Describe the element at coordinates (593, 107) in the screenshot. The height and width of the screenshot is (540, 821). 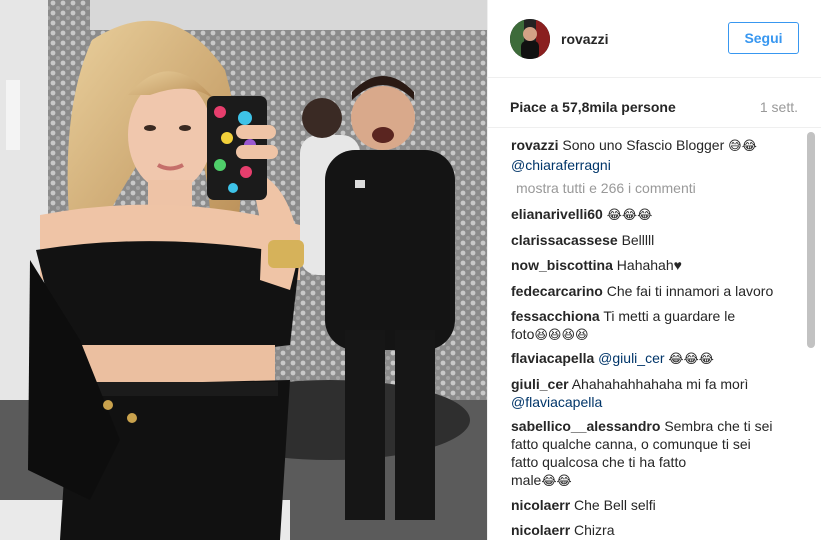
I see `likes-count: Piace a 57,8mila persone` at that location.